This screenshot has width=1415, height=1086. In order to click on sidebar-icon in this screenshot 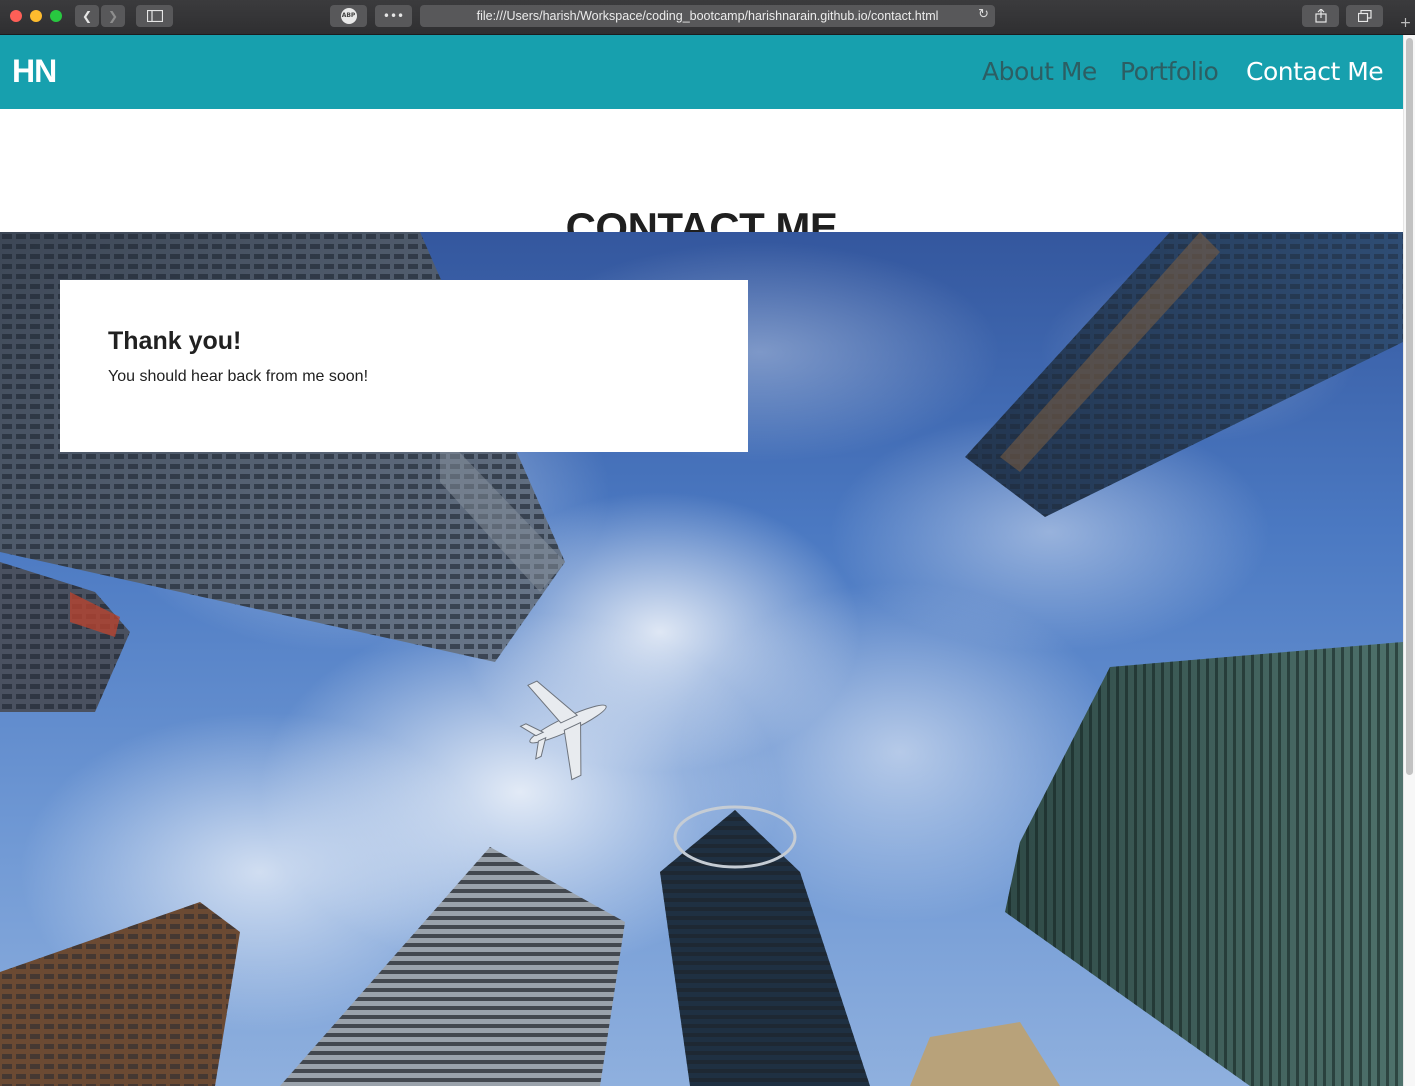, I will do `click(154, 16)`.